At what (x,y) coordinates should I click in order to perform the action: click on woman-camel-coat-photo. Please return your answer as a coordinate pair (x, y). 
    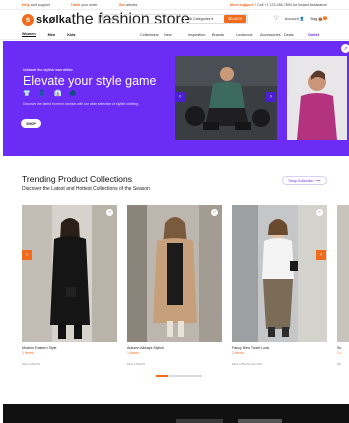
    Looking at the image, I should click on (174, 273).